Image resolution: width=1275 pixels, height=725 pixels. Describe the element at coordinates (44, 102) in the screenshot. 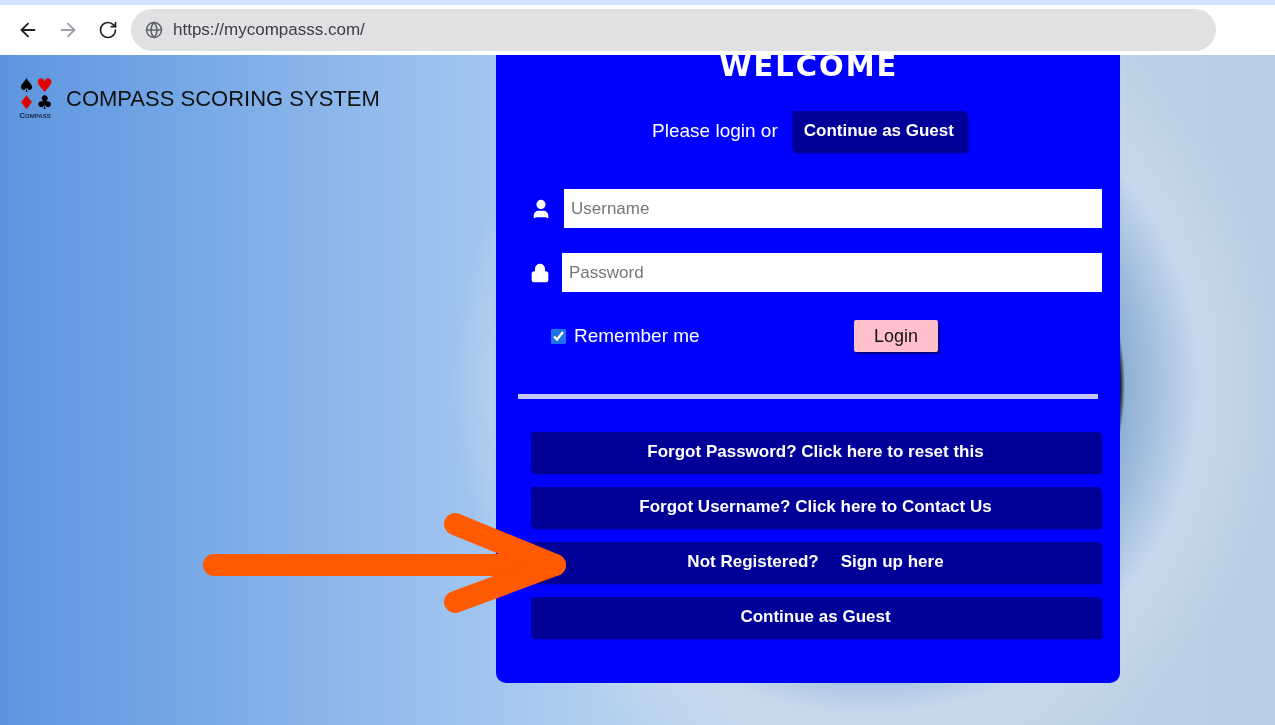

I see `suit-icon: ♣` at that location.